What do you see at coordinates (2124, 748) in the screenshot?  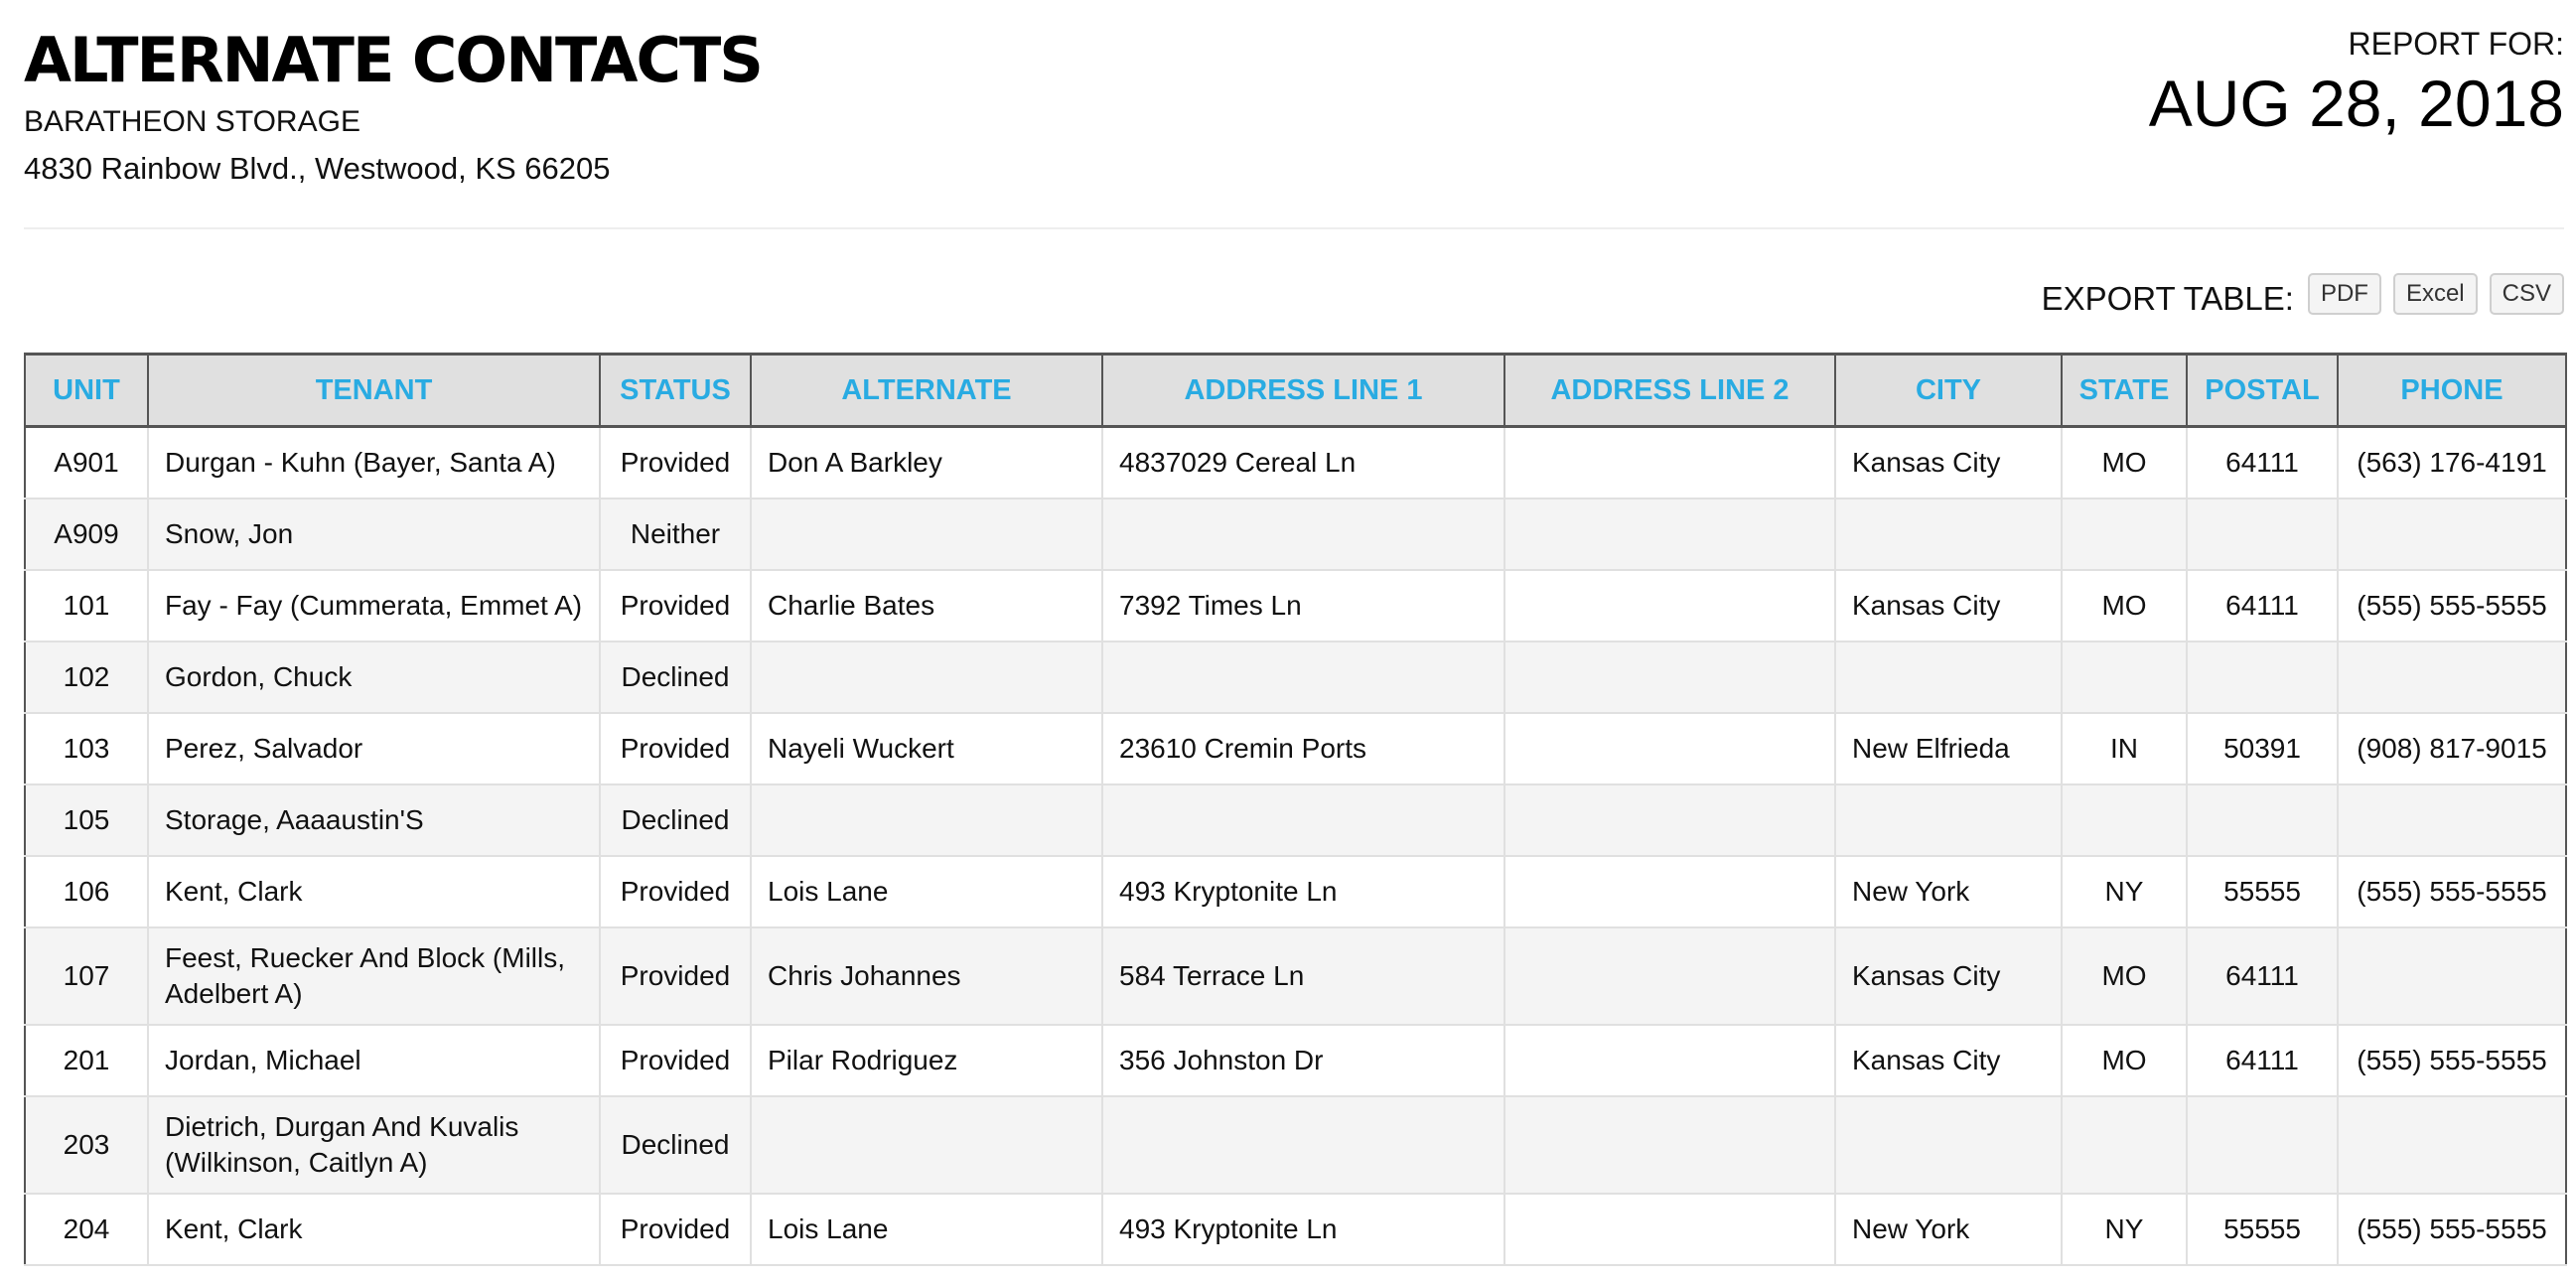 I see `cell-state: IN` at bounding box center [2124, 748].